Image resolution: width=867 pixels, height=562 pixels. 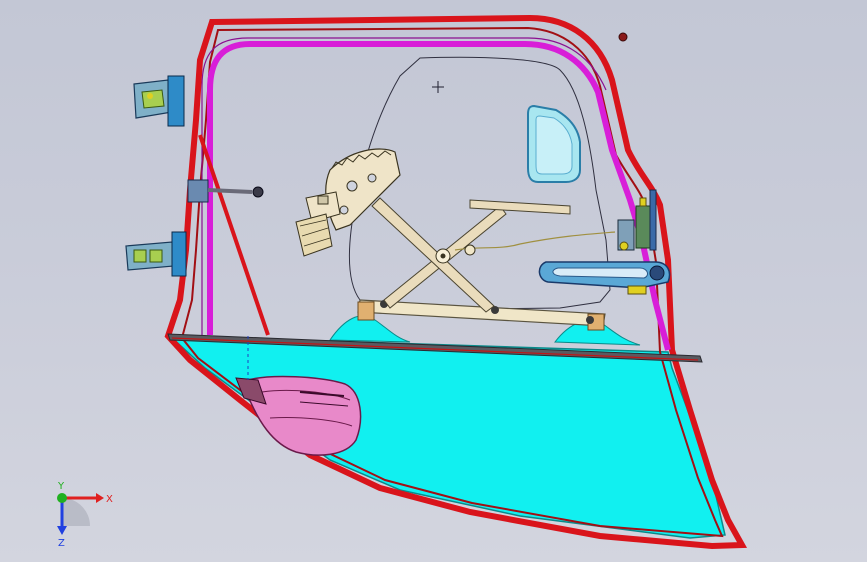 I want to click on z-axis-arrowhead, so click(x=62, y=530).